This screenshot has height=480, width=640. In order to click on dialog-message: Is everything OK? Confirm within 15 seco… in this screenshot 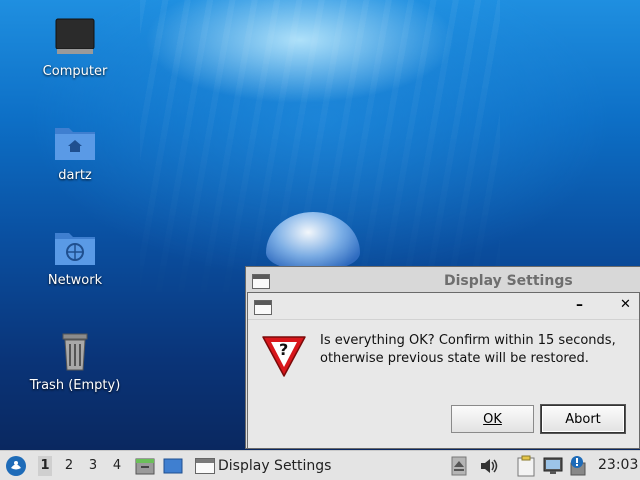, I will do `click(468, 350)`.